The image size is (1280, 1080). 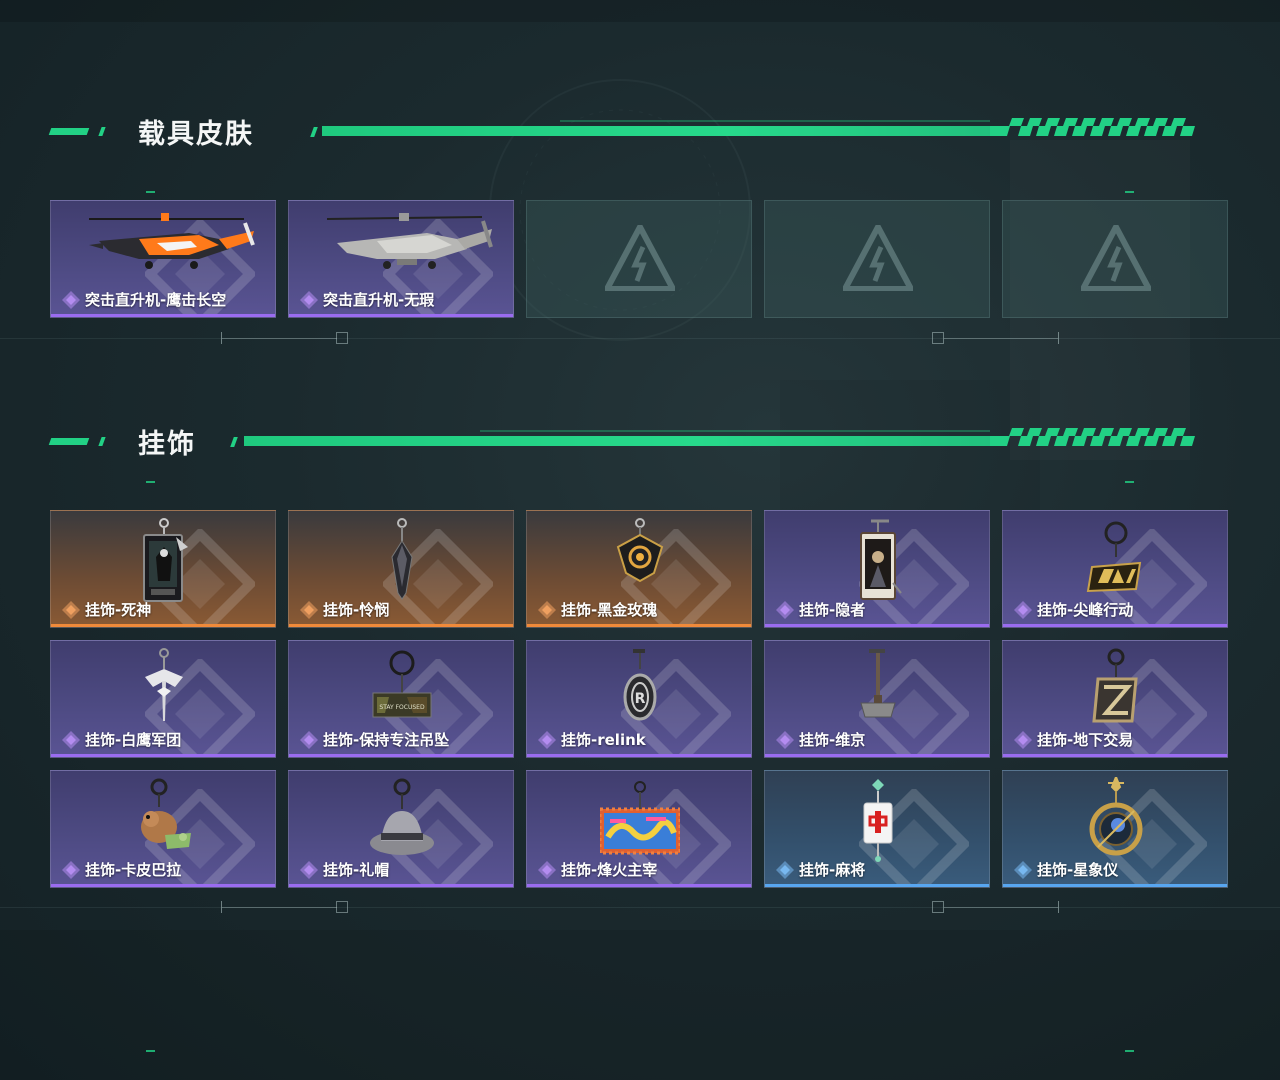 I want to click on item-label: 突击直升机-鹰击长空, so click(x=143, y=299).